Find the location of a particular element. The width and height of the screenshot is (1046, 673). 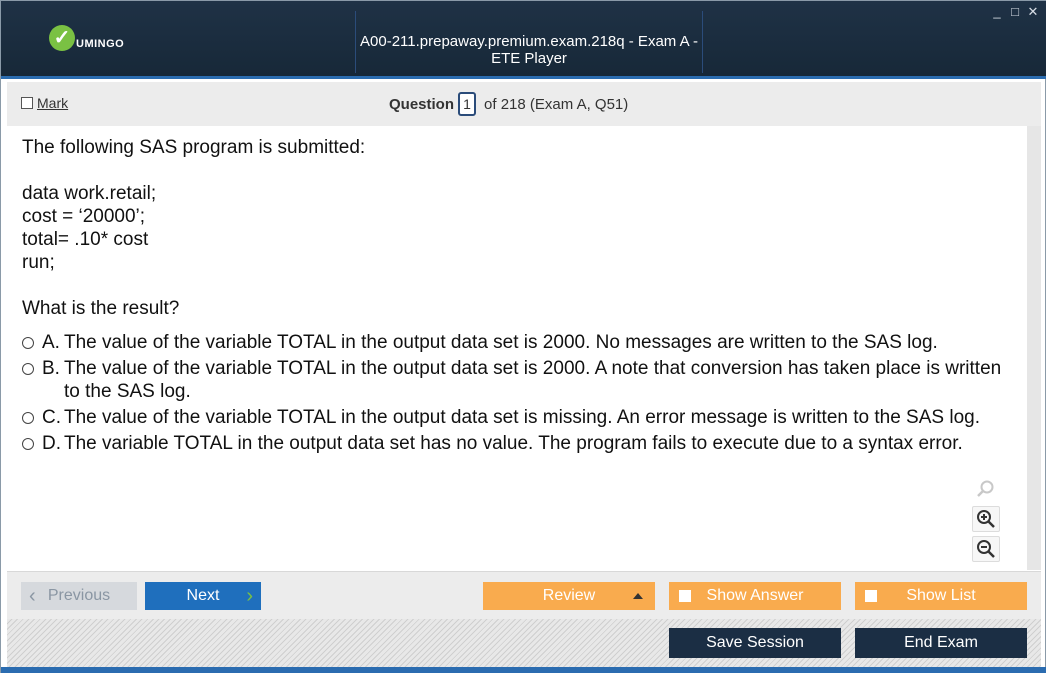

review-label: Review is located at coordinates (569, 595).